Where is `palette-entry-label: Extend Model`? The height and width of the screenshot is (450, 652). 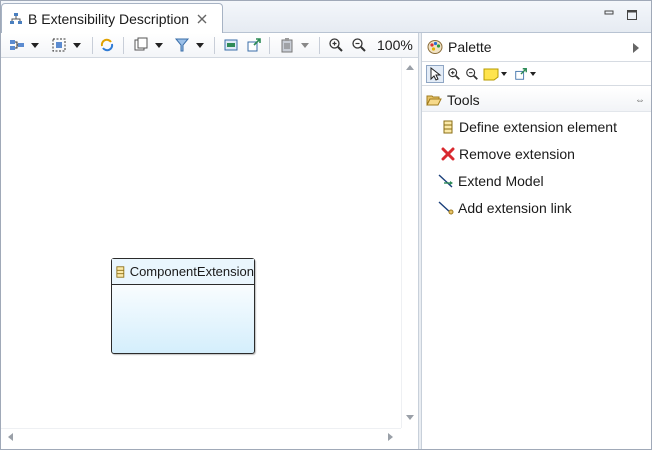 palette-entry-label: Extend Model is located at coordinates (501, 181).